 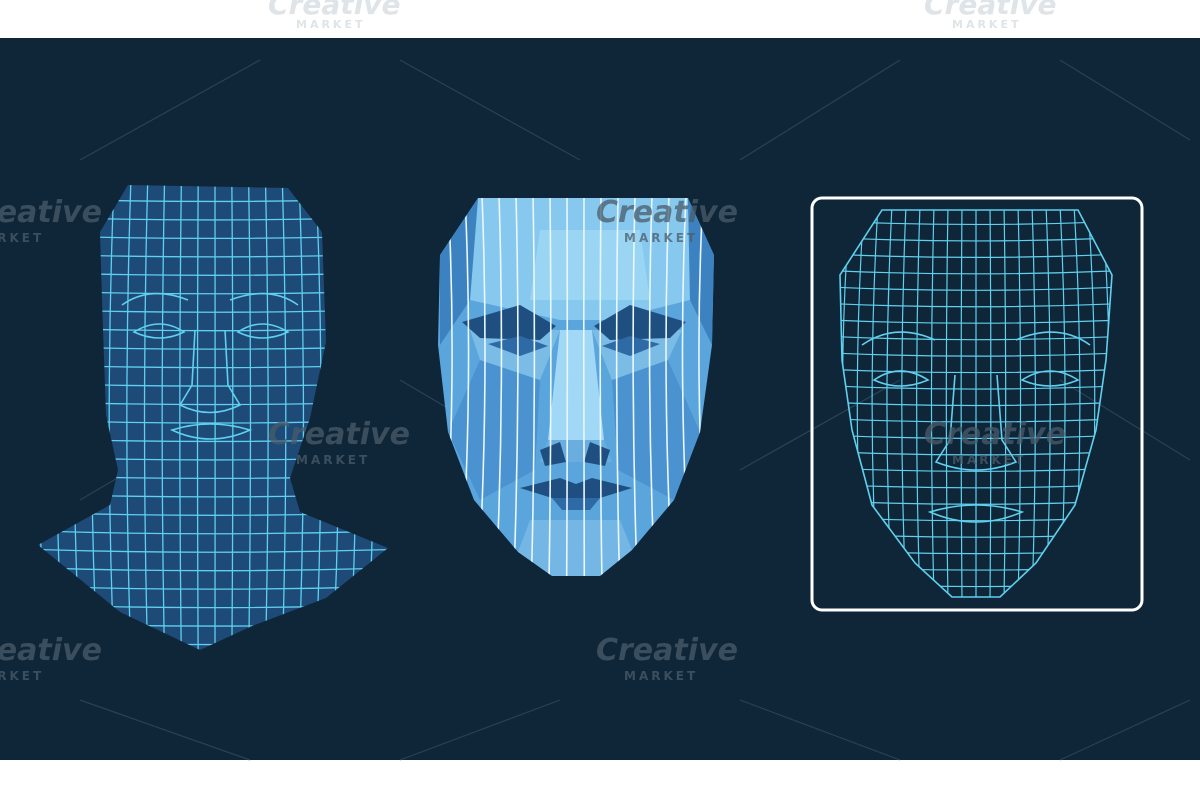 What do you see at coordinates (197, 417) in the screenshot?
I see `grid-line-vertical` at bounding box center [197, 417].